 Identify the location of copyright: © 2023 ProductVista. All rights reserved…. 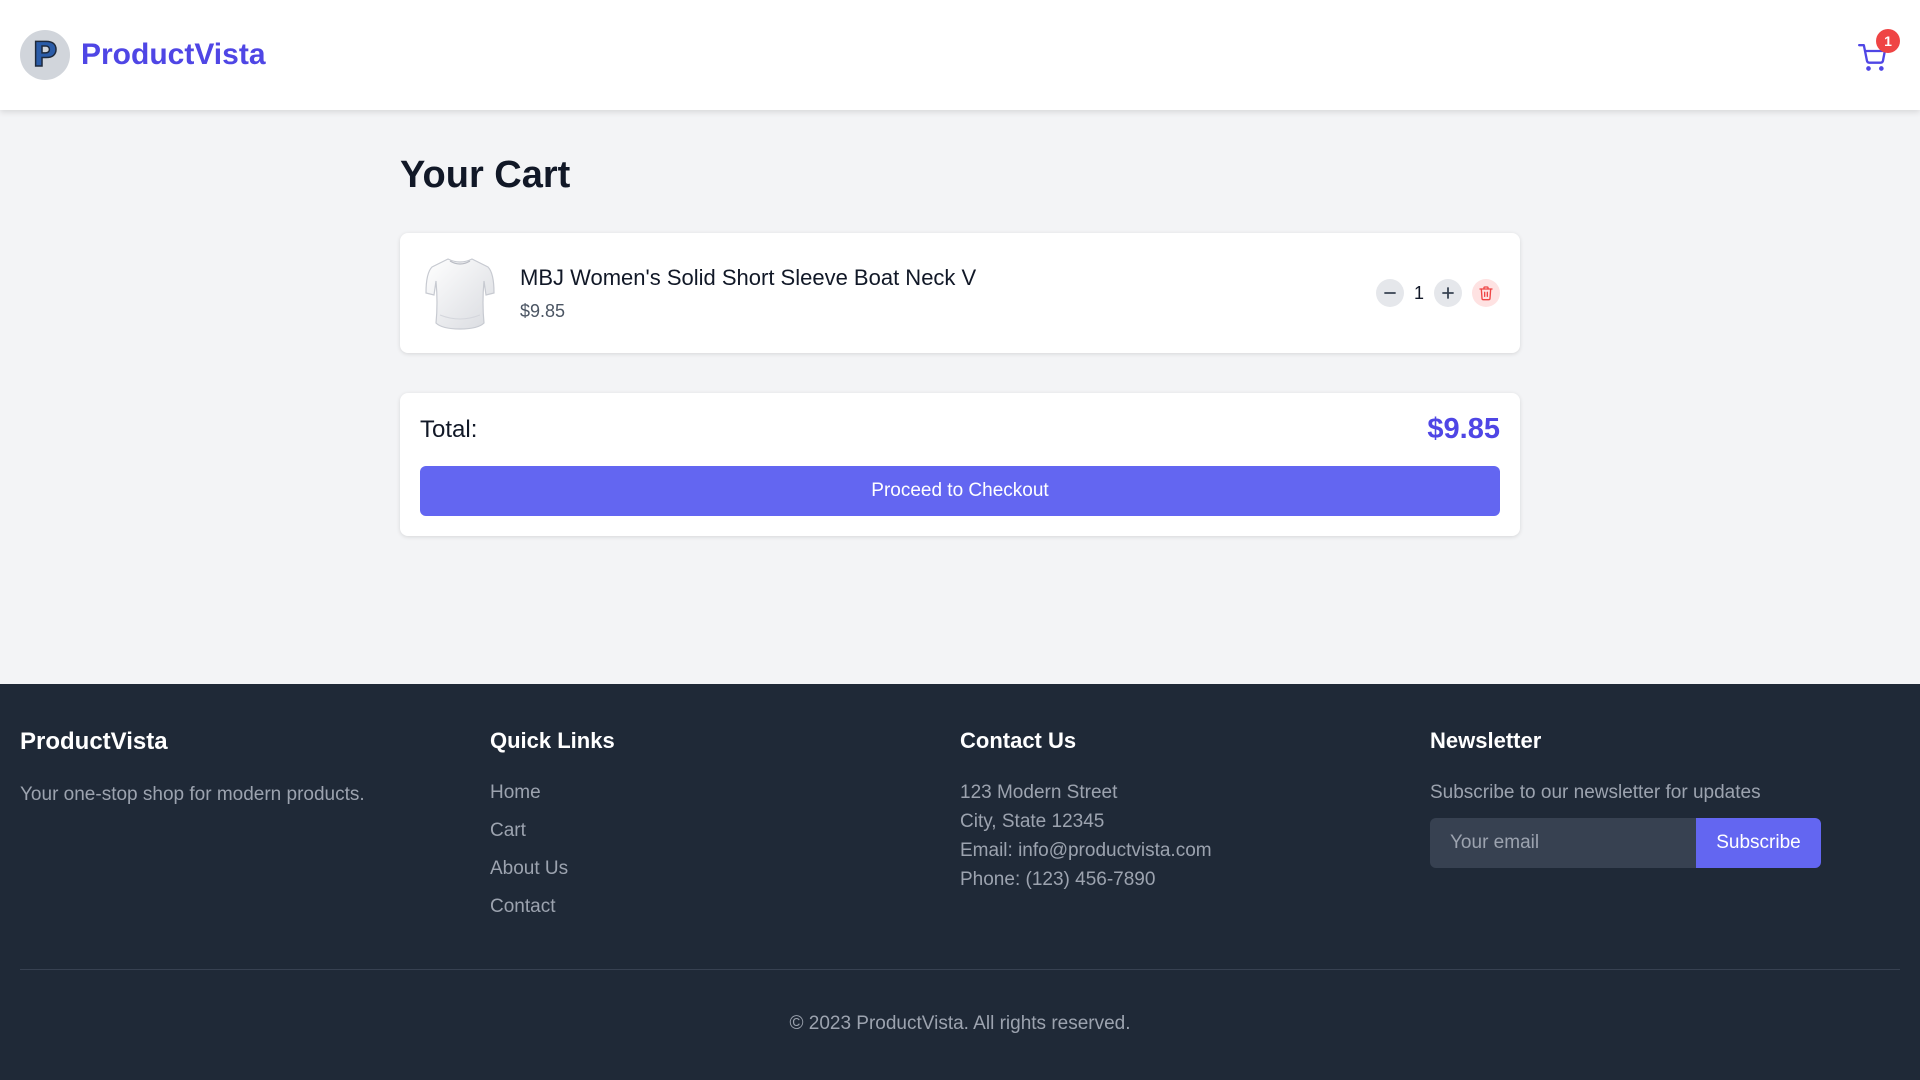
(960, 1023).